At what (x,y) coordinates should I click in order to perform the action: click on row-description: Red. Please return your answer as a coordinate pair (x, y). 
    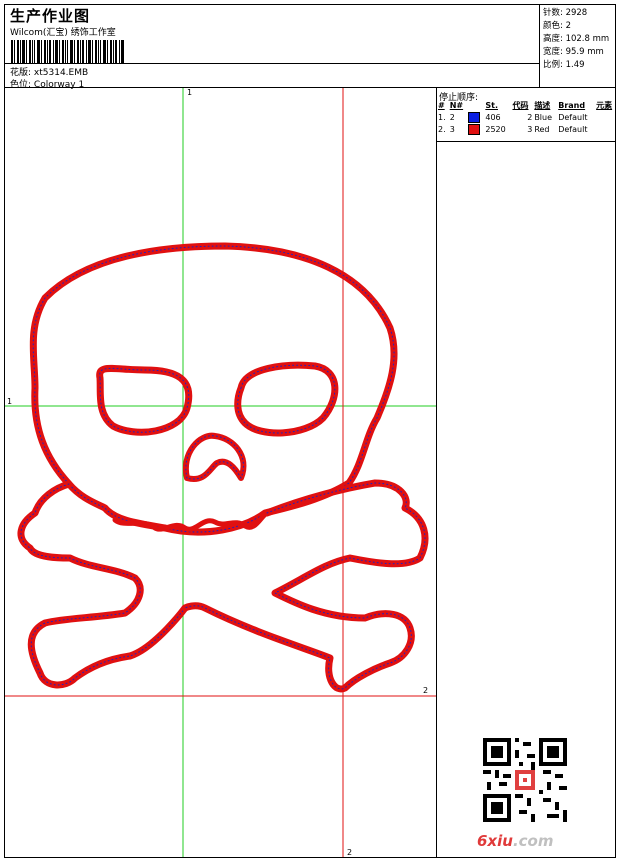
    Looking at the image, I should click on (542, 129).